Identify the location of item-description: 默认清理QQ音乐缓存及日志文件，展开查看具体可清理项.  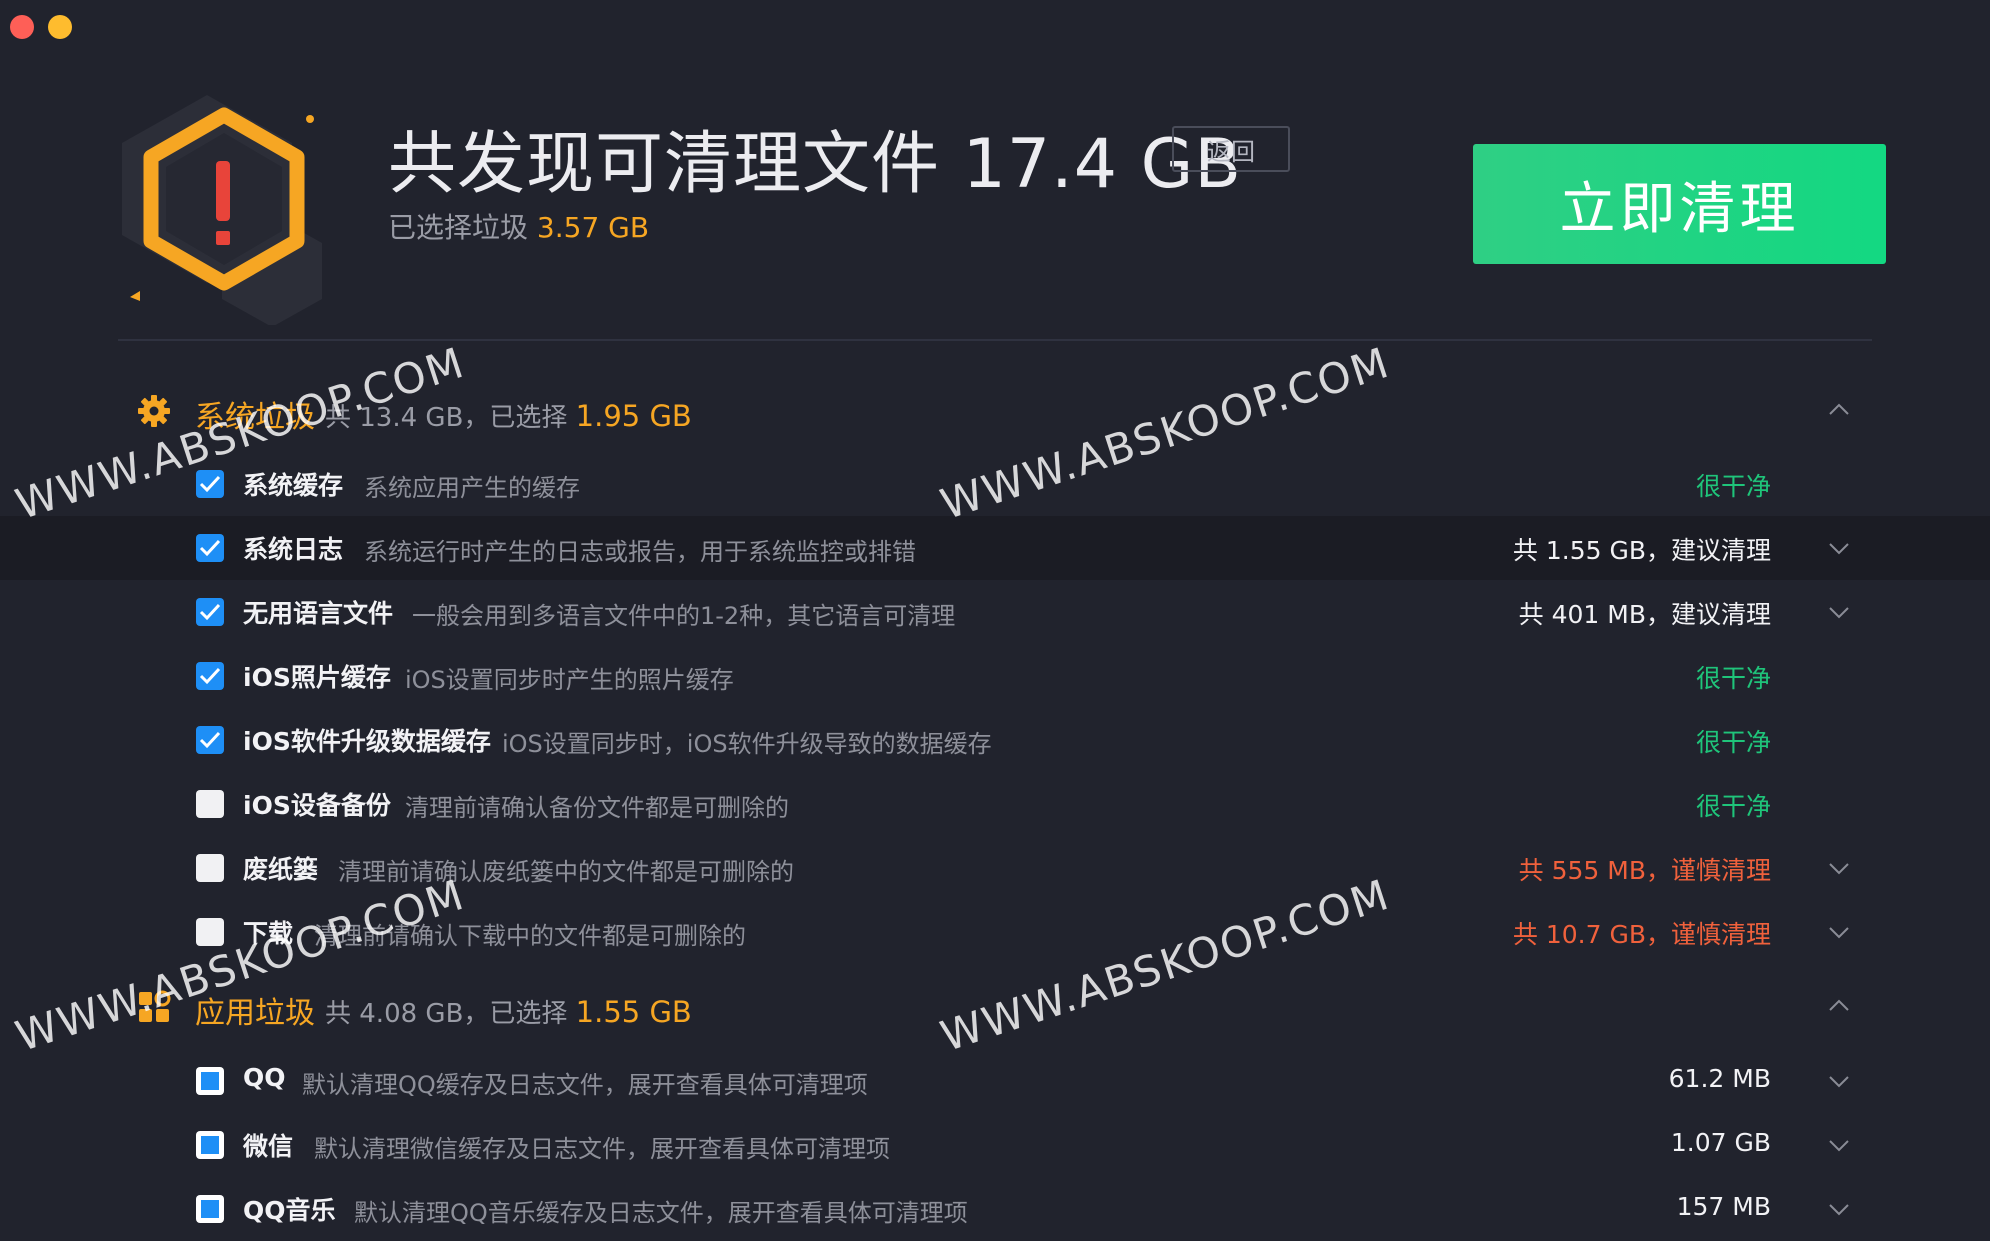
(661, 1213).